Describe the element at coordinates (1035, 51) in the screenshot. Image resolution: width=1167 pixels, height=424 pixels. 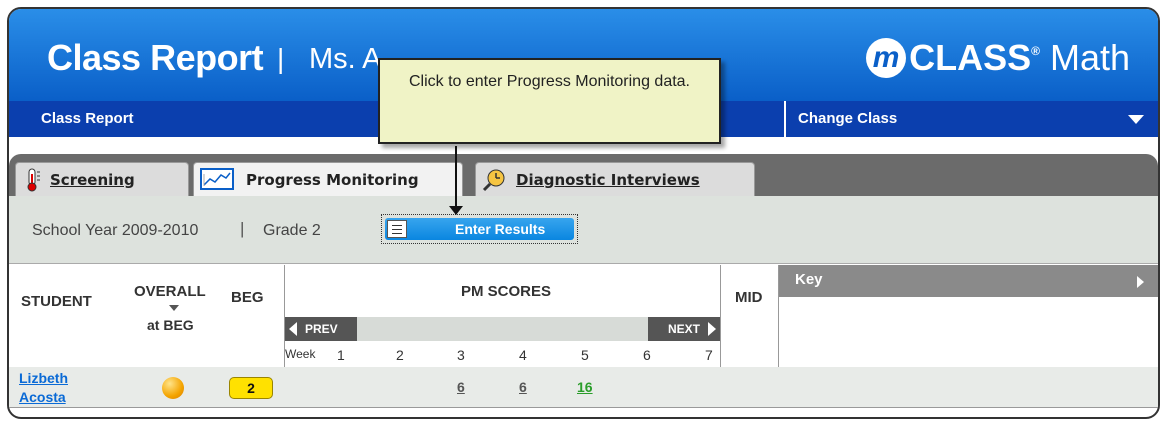
I see `logo-registered-mark: ®` at that location.